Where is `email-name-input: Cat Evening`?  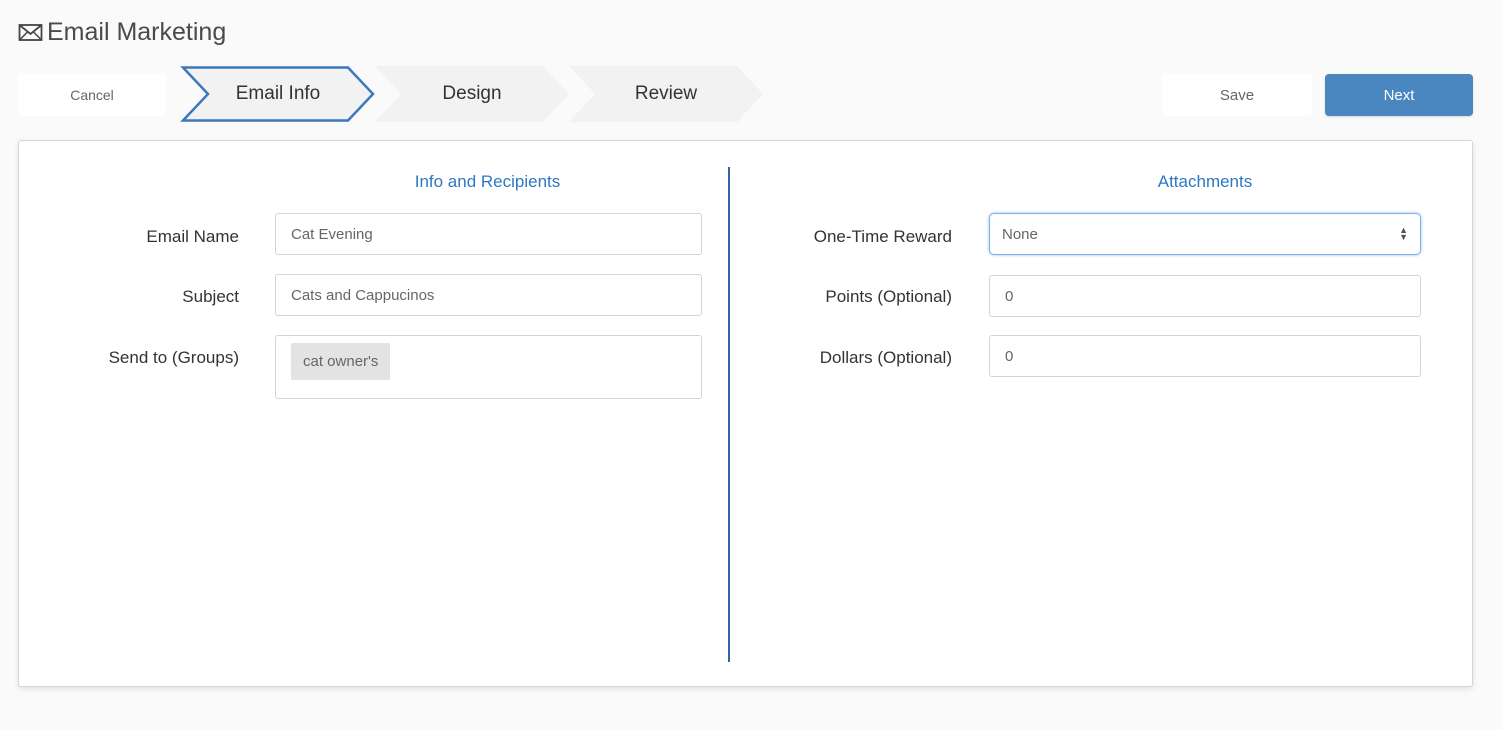
email-name-input: Cat Evening is located at coordinates (488, 234).